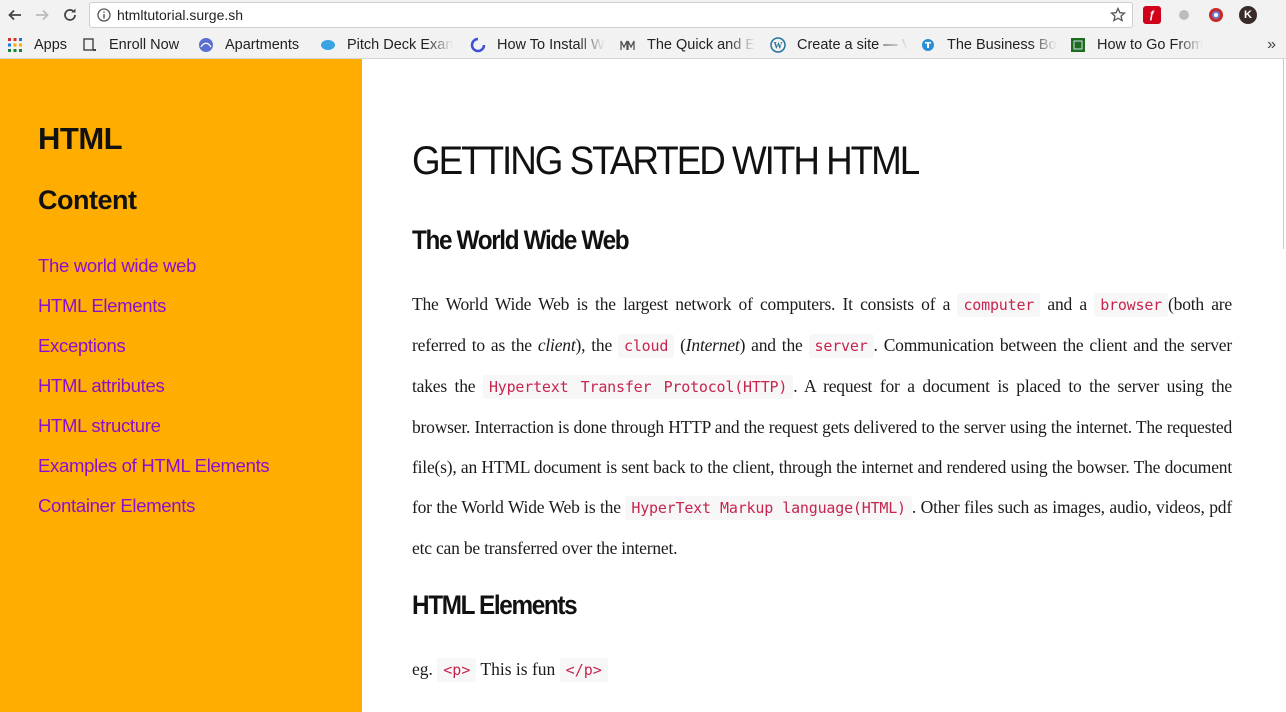  I want to click on code-cloud: cloud, so click(646, 346).